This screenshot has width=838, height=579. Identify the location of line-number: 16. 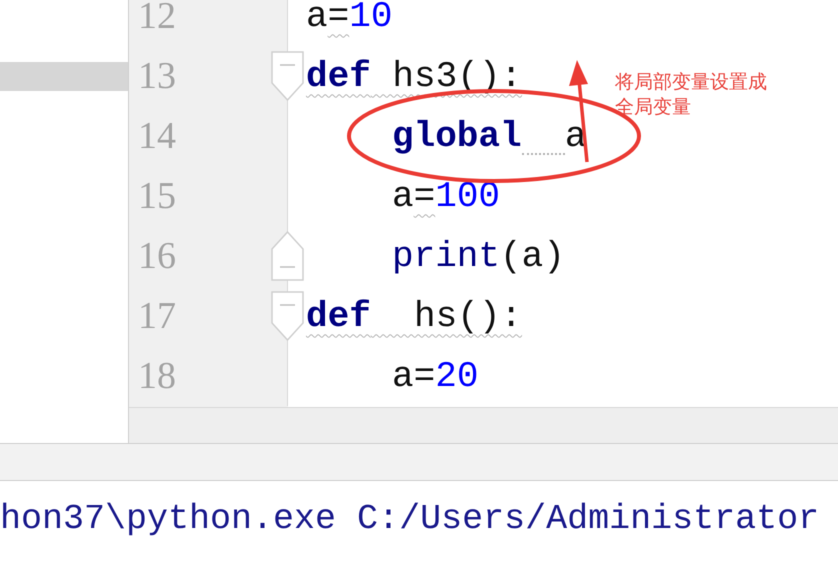
(157, 256).